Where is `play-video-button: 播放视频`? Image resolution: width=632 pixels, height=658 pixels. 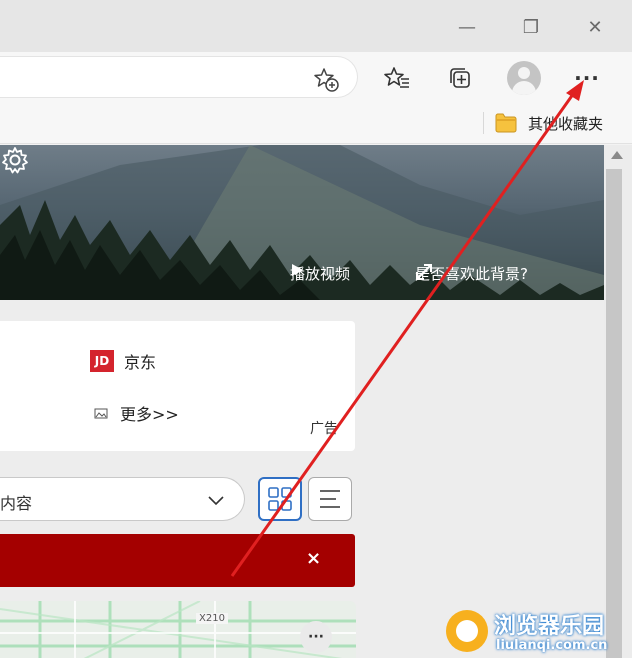 play-video-button: 播放视频 is located at coordinates (320, 273).